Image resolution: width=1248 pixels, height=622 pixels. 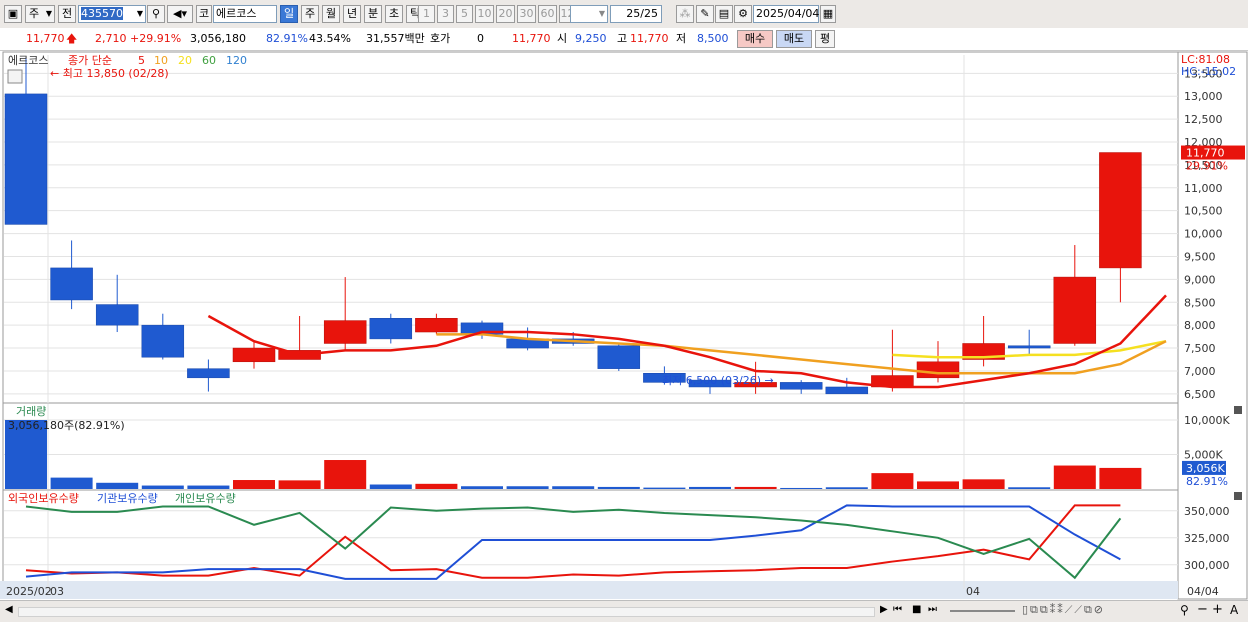 I want to click on auto-scale-icon: A, so click(x=1234, y=610).